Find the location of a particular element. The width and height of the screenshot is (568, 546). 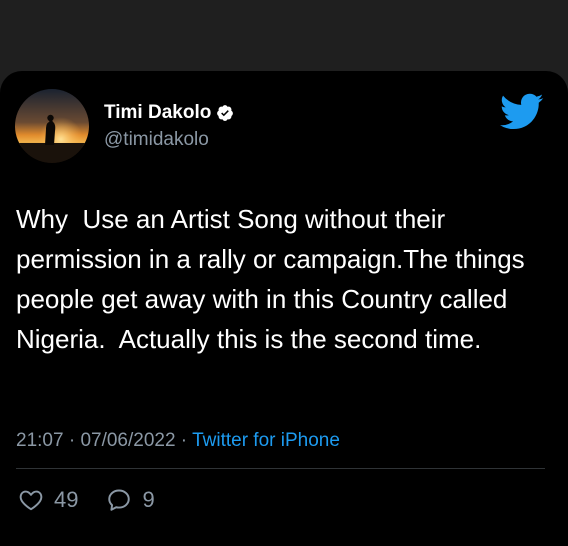

tweet-time: 21:07 is located at coordinates (40, 440).